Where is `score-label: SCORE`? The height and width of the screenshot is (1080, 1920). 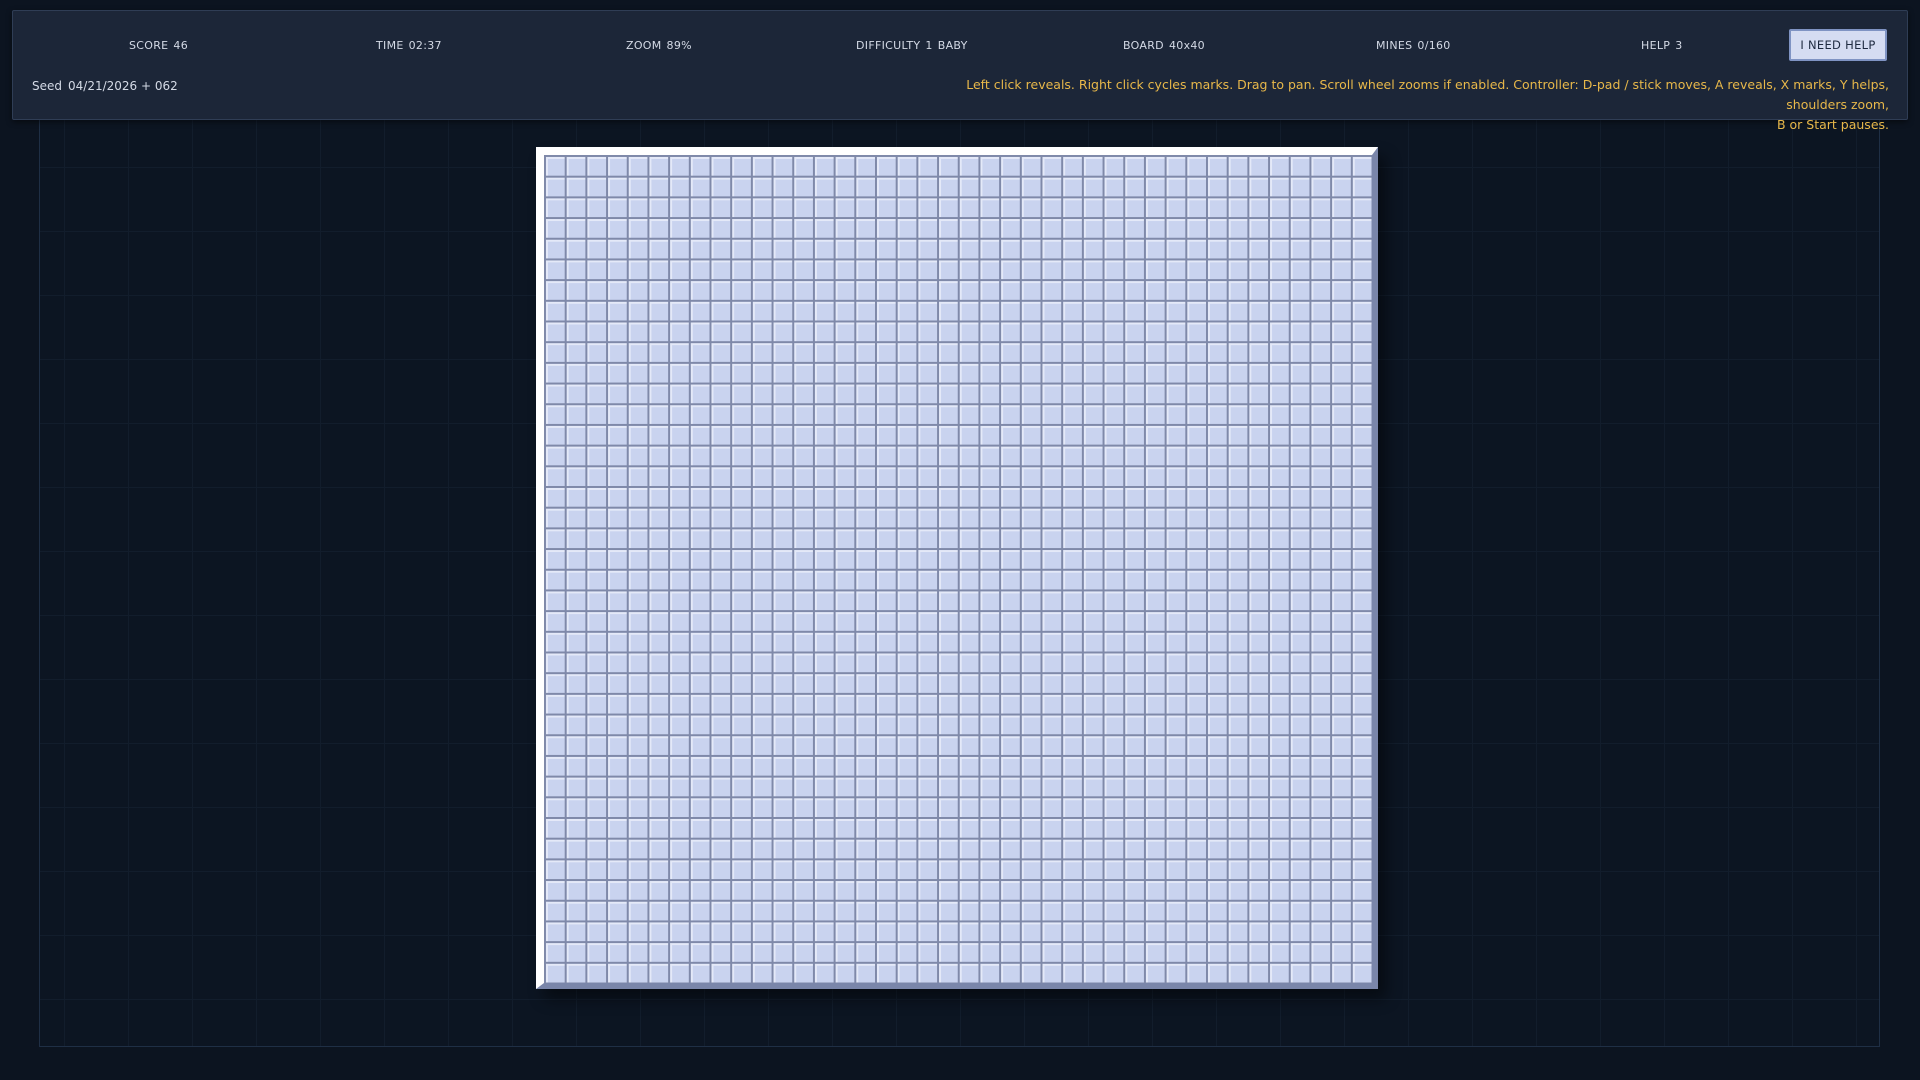
score-label: SCORE is located at coordinates (149, 45).